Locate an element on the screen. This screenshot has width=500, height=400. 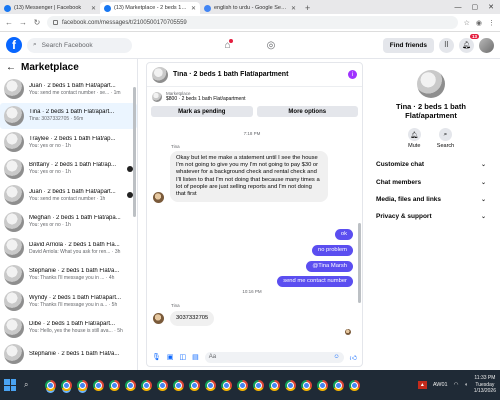
mute-button: 🔔︎ Mute is located at coordinates (414, 138).